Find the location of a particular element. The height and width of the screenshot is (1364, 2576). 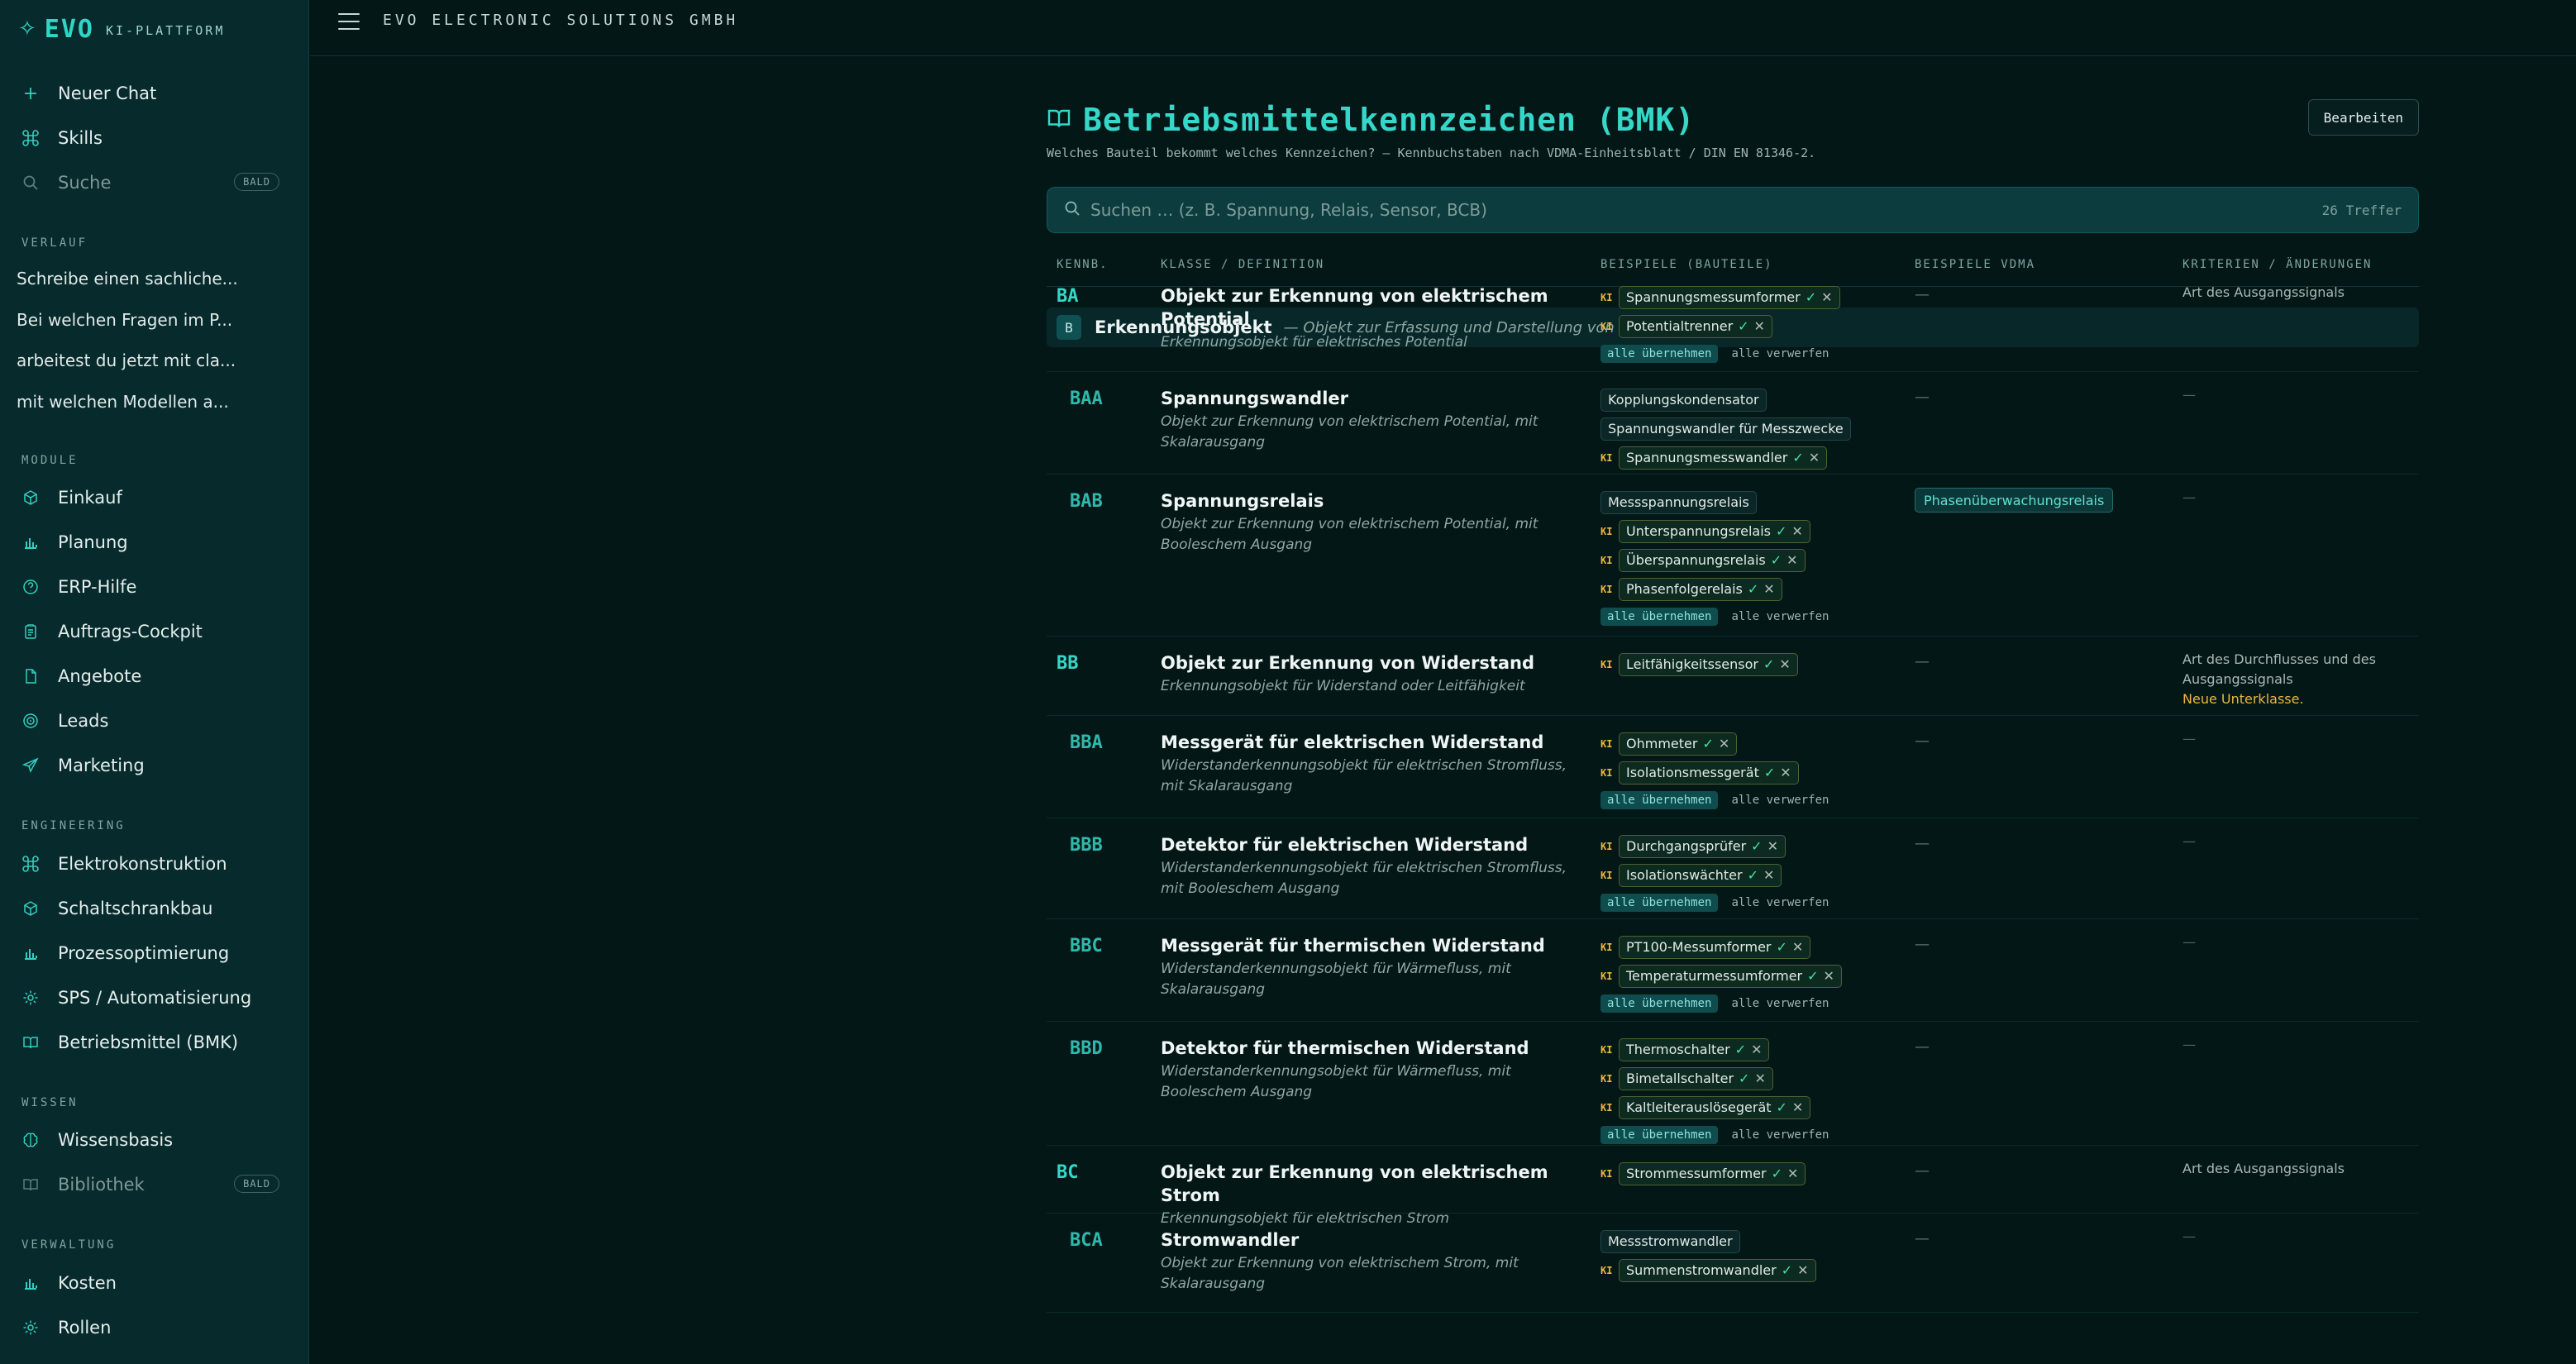

sidebar-item-betriebsmittel: Betriebsmittel (BMK) is located at coordinates (154, 1043).